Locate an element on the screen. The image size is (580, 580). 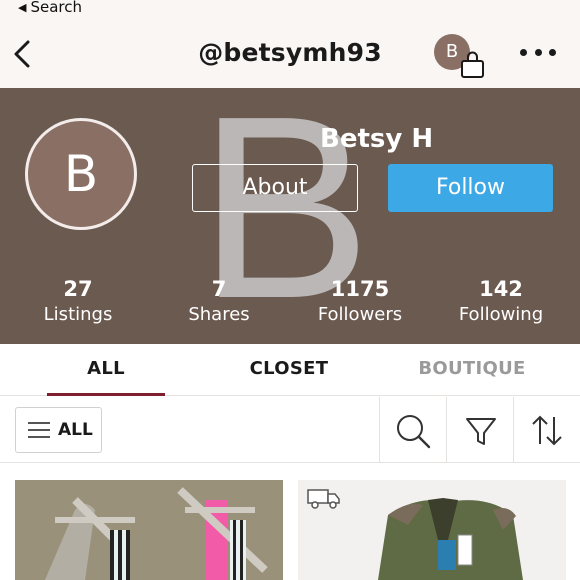
stat-label: Following is located at coordinates (501, 314).